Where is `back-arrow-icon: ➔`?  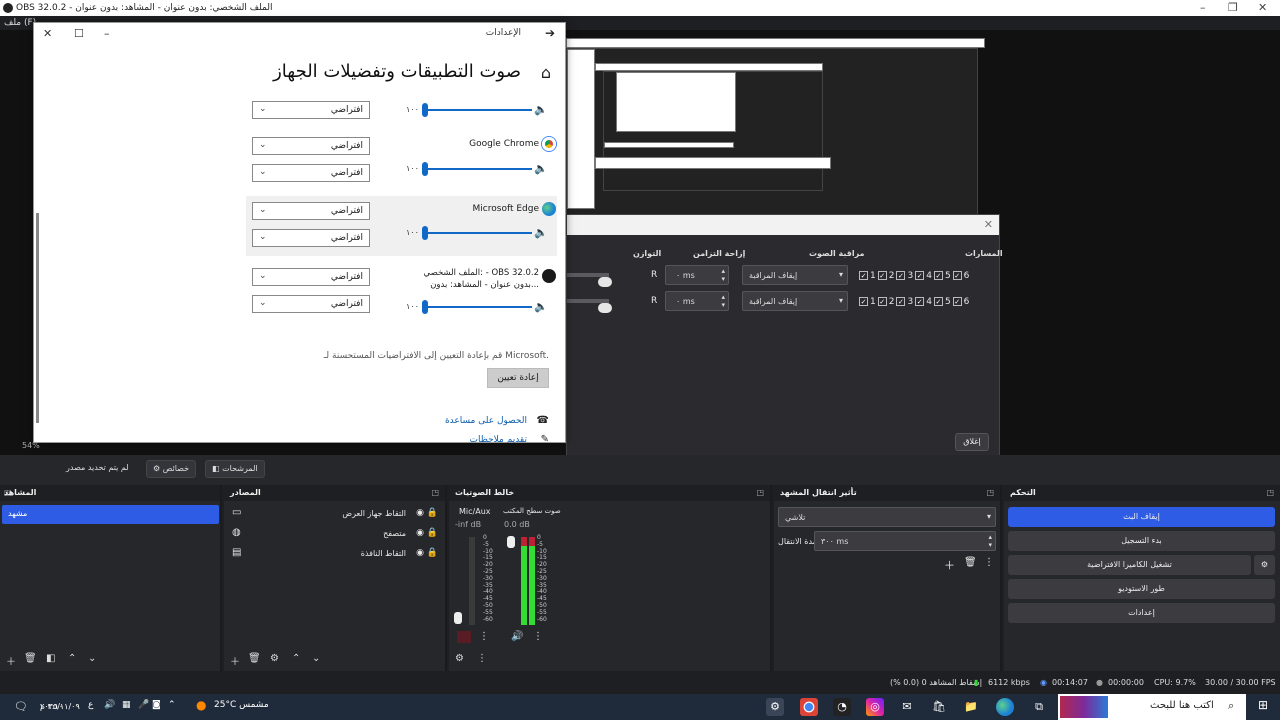 back-arrow-icon: ➔ is located at coordinates (550, 33).